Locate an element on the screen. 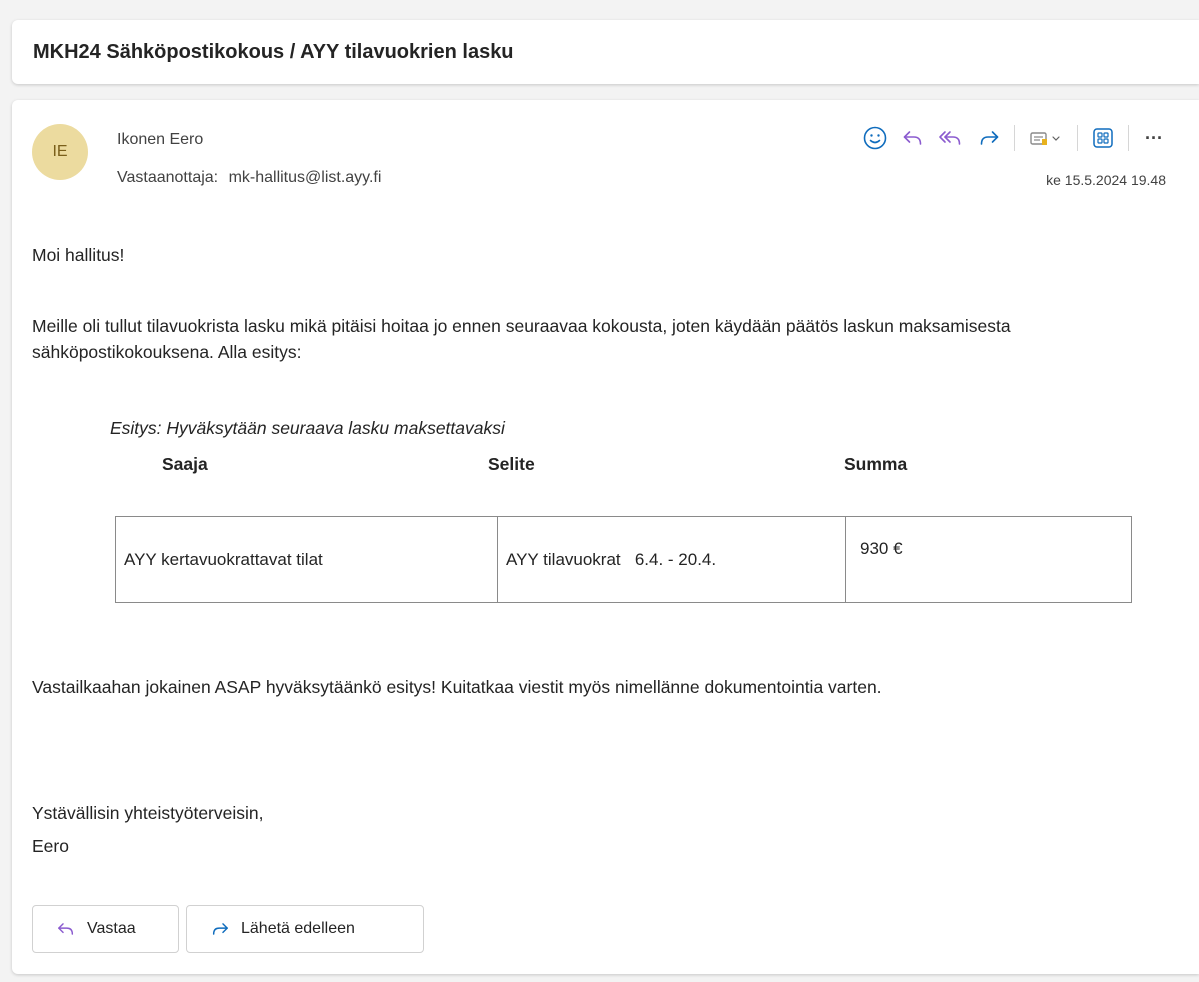  apps-icon is located at coordinates (1103, 138).